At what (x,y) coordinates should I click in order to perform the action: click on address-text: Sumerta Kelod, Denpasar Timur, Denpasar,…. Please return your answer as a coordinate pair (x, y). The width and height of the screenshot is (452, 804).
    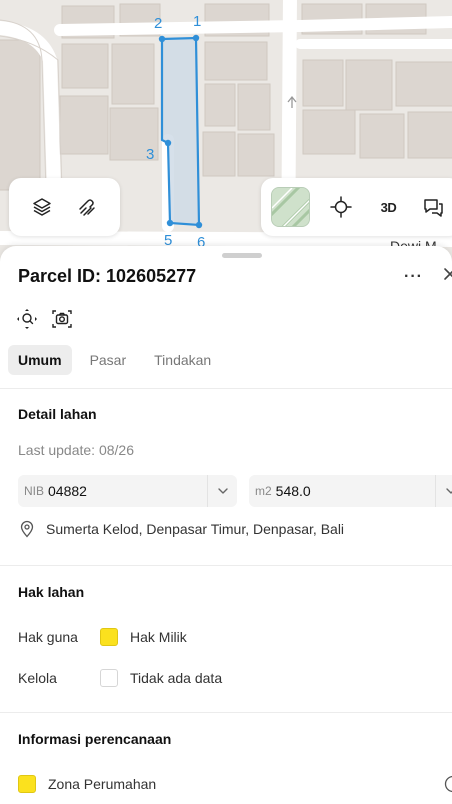
    Looking at the image, I should click on (195, 529).